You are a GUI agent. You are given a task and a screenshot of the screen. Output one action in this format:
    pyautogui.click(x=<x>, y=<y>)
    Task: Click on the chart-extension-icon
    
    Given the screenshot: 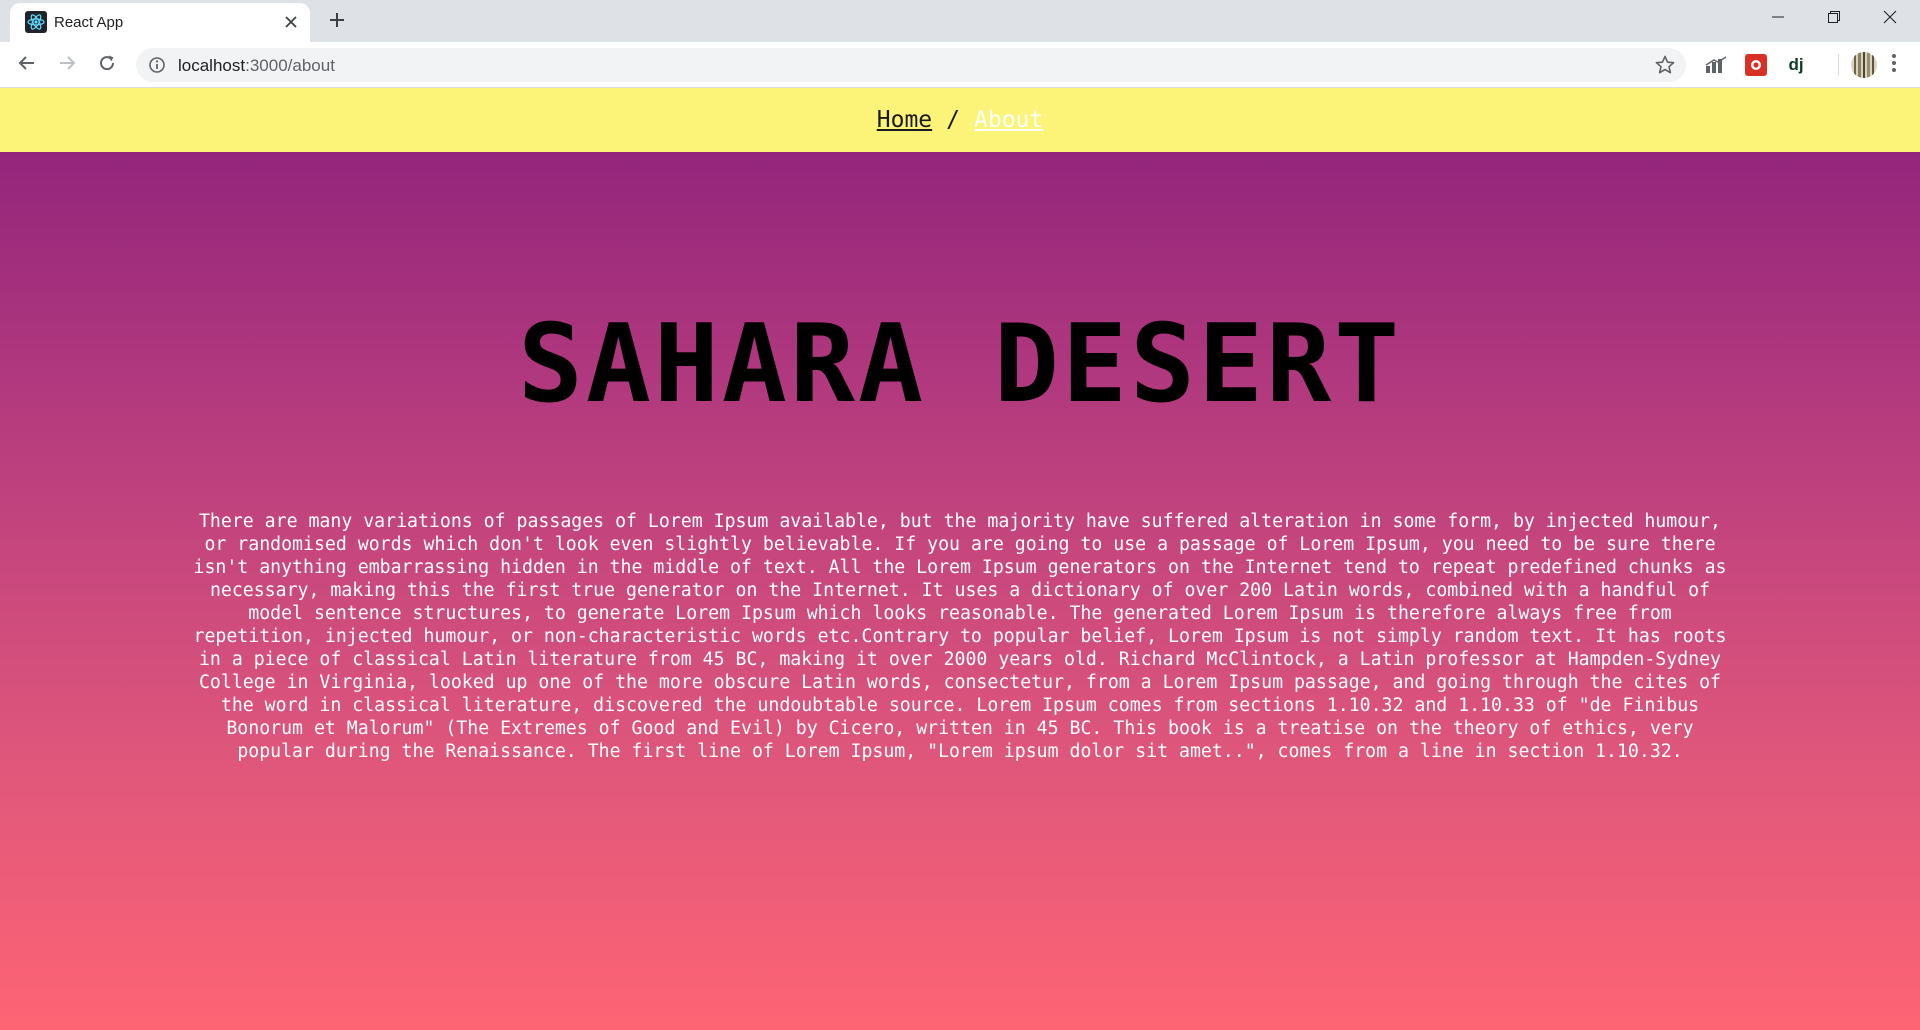 What is the action you would take?
    pyautogui.click(x=1716, y=65)
    